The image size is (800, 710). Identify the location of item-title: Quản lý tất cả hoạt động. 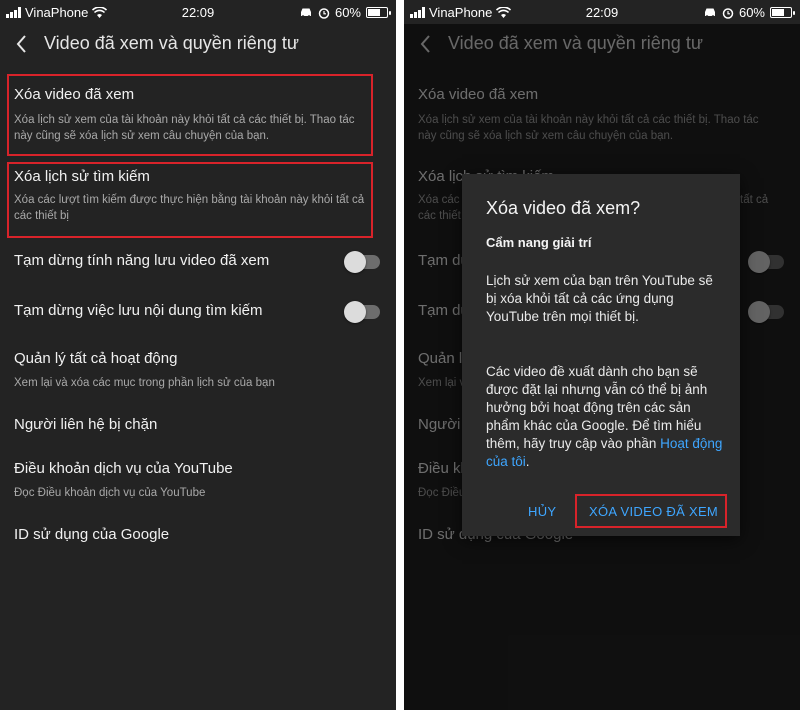
(96, 358).